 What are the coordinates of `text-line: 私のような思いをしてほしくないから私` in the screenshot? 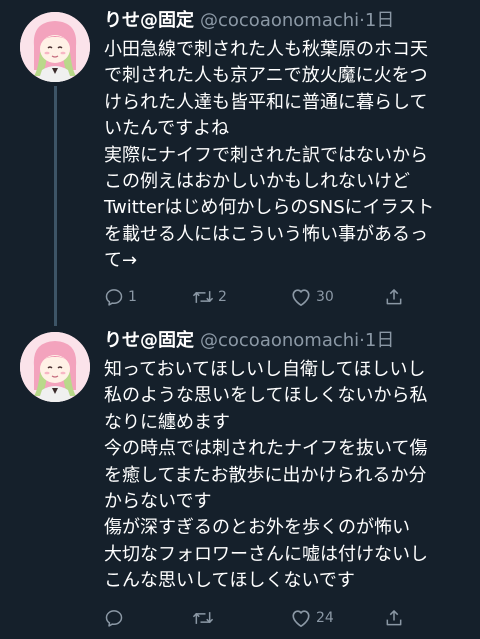 It's located at (266, 396).